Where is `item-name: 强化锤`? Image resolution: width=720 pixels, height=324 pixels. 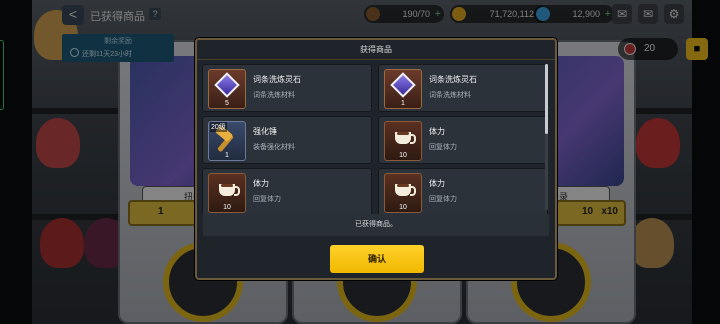 item-name: 强化锤 is located at coordinates (265, 131).